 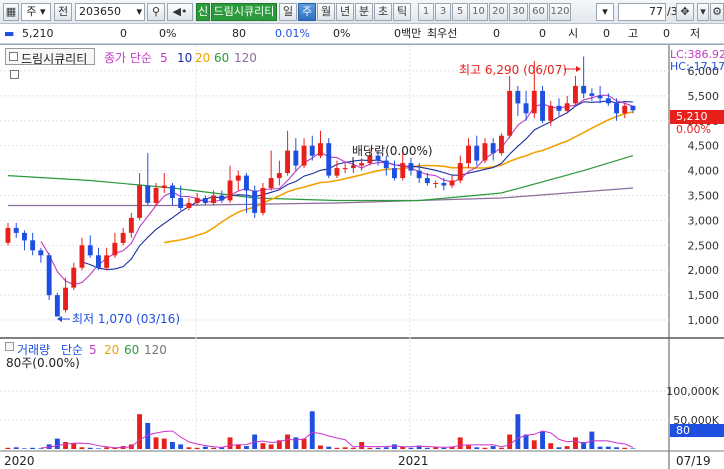 I want to click on code-value: 203650, so click(x=100, y=11).